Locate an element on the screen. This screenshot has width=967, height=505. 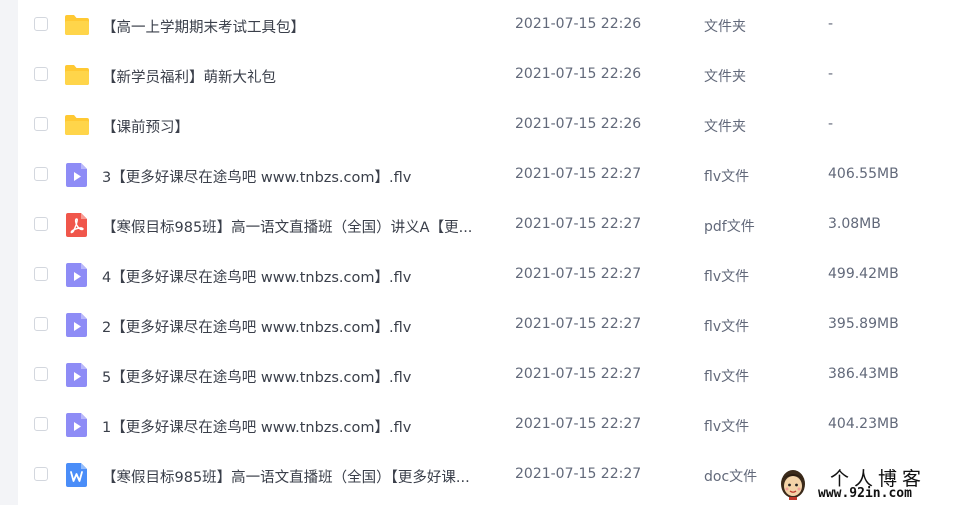
file-row: 【新学员福利】萌新大礼包 2021-07-15 22:26 文件夹 - is located at coordinates (492, 75).